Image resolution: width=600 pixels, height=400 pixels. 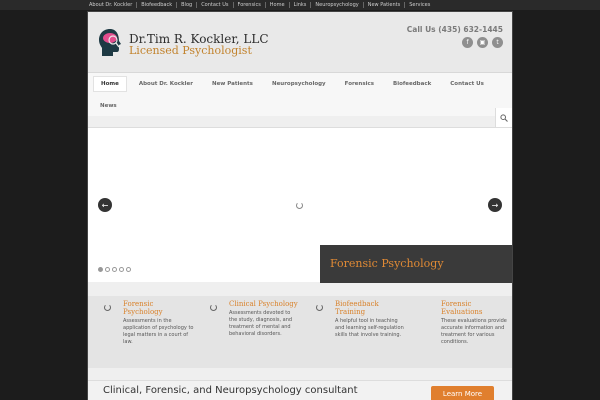 I want to click on nav-row-2: News, so click(x=300, y=106).